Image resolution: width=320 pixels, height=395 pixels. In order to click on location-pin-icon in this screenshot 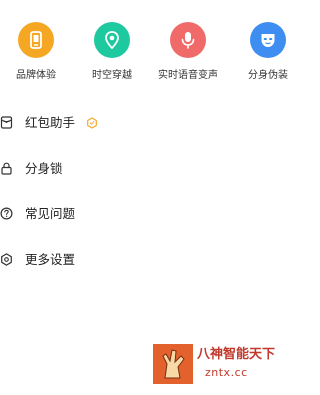, I will do `click(112, 40)`.